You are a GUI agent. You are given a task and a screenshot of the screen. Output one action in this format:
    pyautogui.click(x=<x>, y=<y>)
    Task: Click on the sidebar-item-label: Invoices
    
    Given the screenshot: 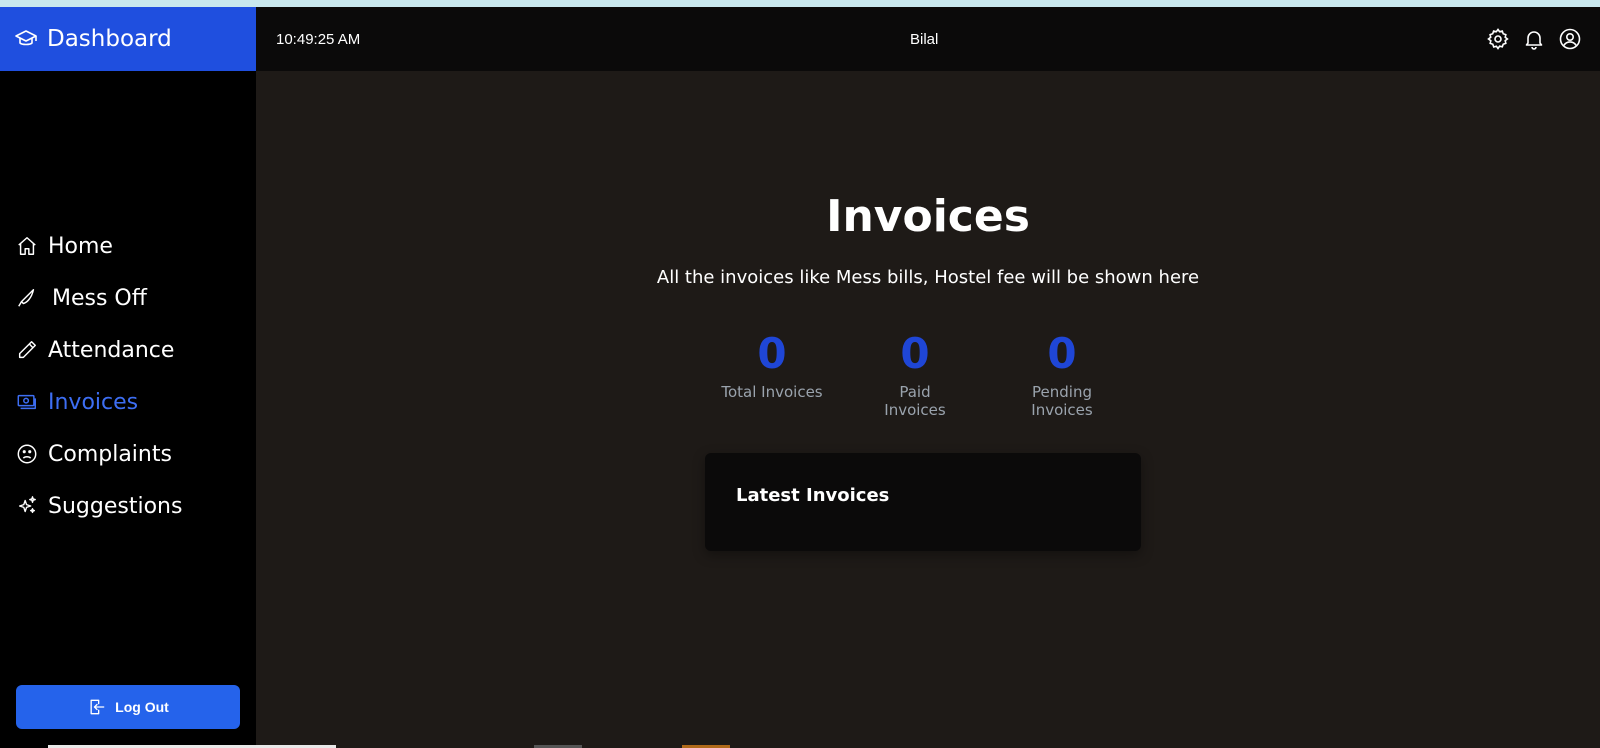 What is the action you would take?
    pyautogui.click(x=93, y=402)
    